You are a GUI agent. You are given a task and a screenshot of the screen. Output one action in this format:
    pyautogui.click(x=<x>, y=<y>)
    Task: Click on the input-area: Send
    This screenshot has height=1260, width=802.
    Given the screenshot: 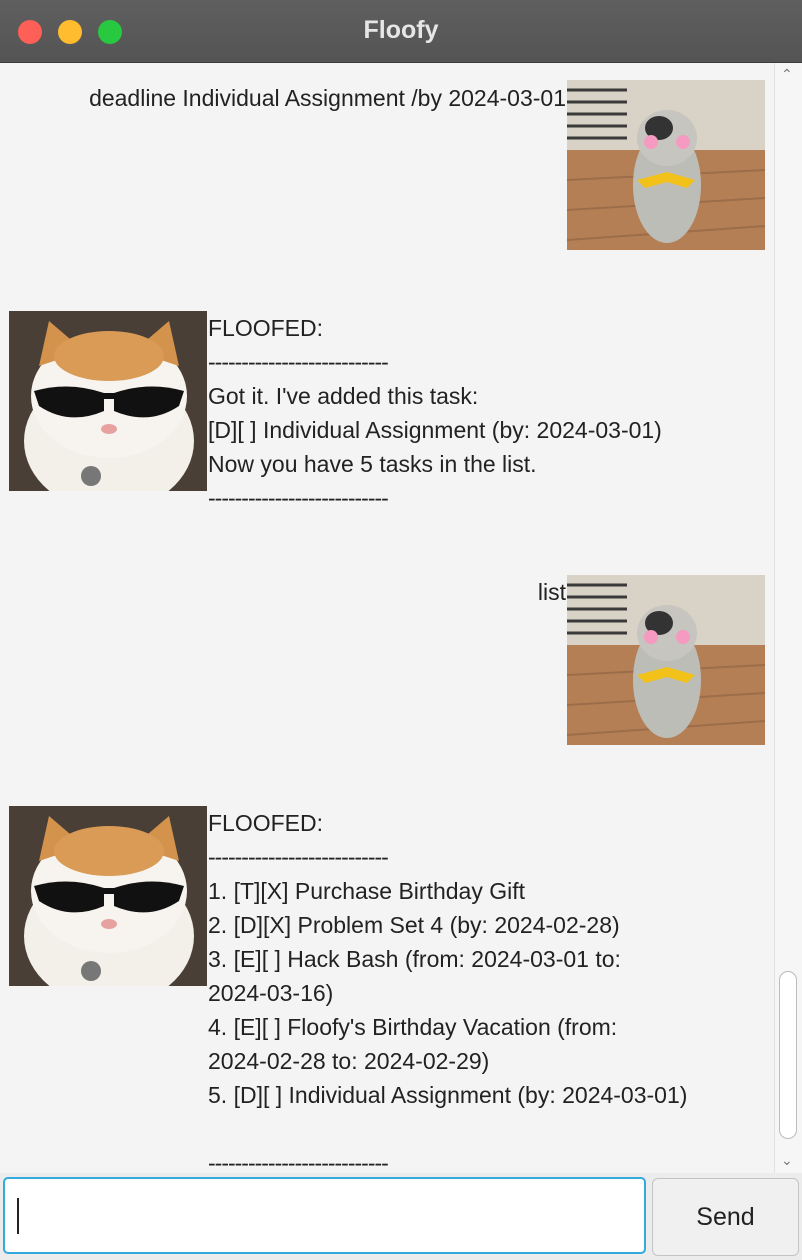 What is the action you would take?
    pyautogui.click(x=401, y=1216)
    